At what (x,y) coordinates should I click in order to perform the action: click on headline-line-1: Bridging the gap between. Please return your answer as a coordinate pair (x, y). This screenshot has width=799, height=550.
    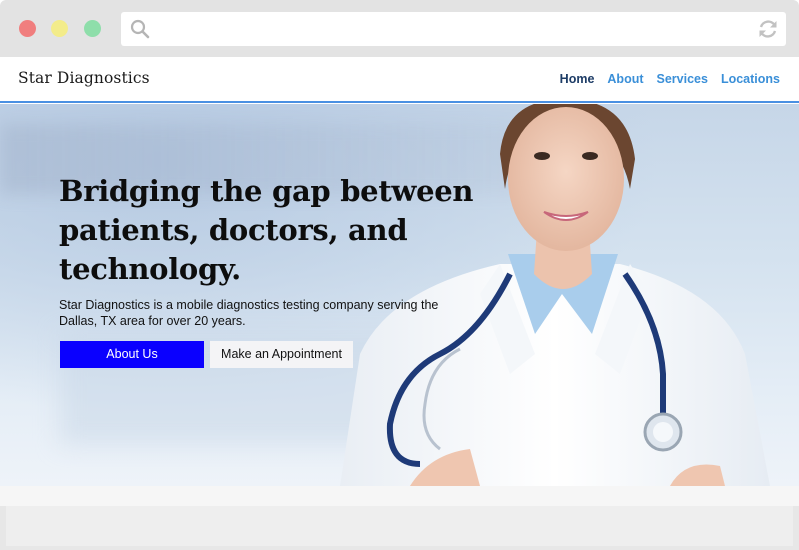
    Looking at the image, I should click on (266, 191).